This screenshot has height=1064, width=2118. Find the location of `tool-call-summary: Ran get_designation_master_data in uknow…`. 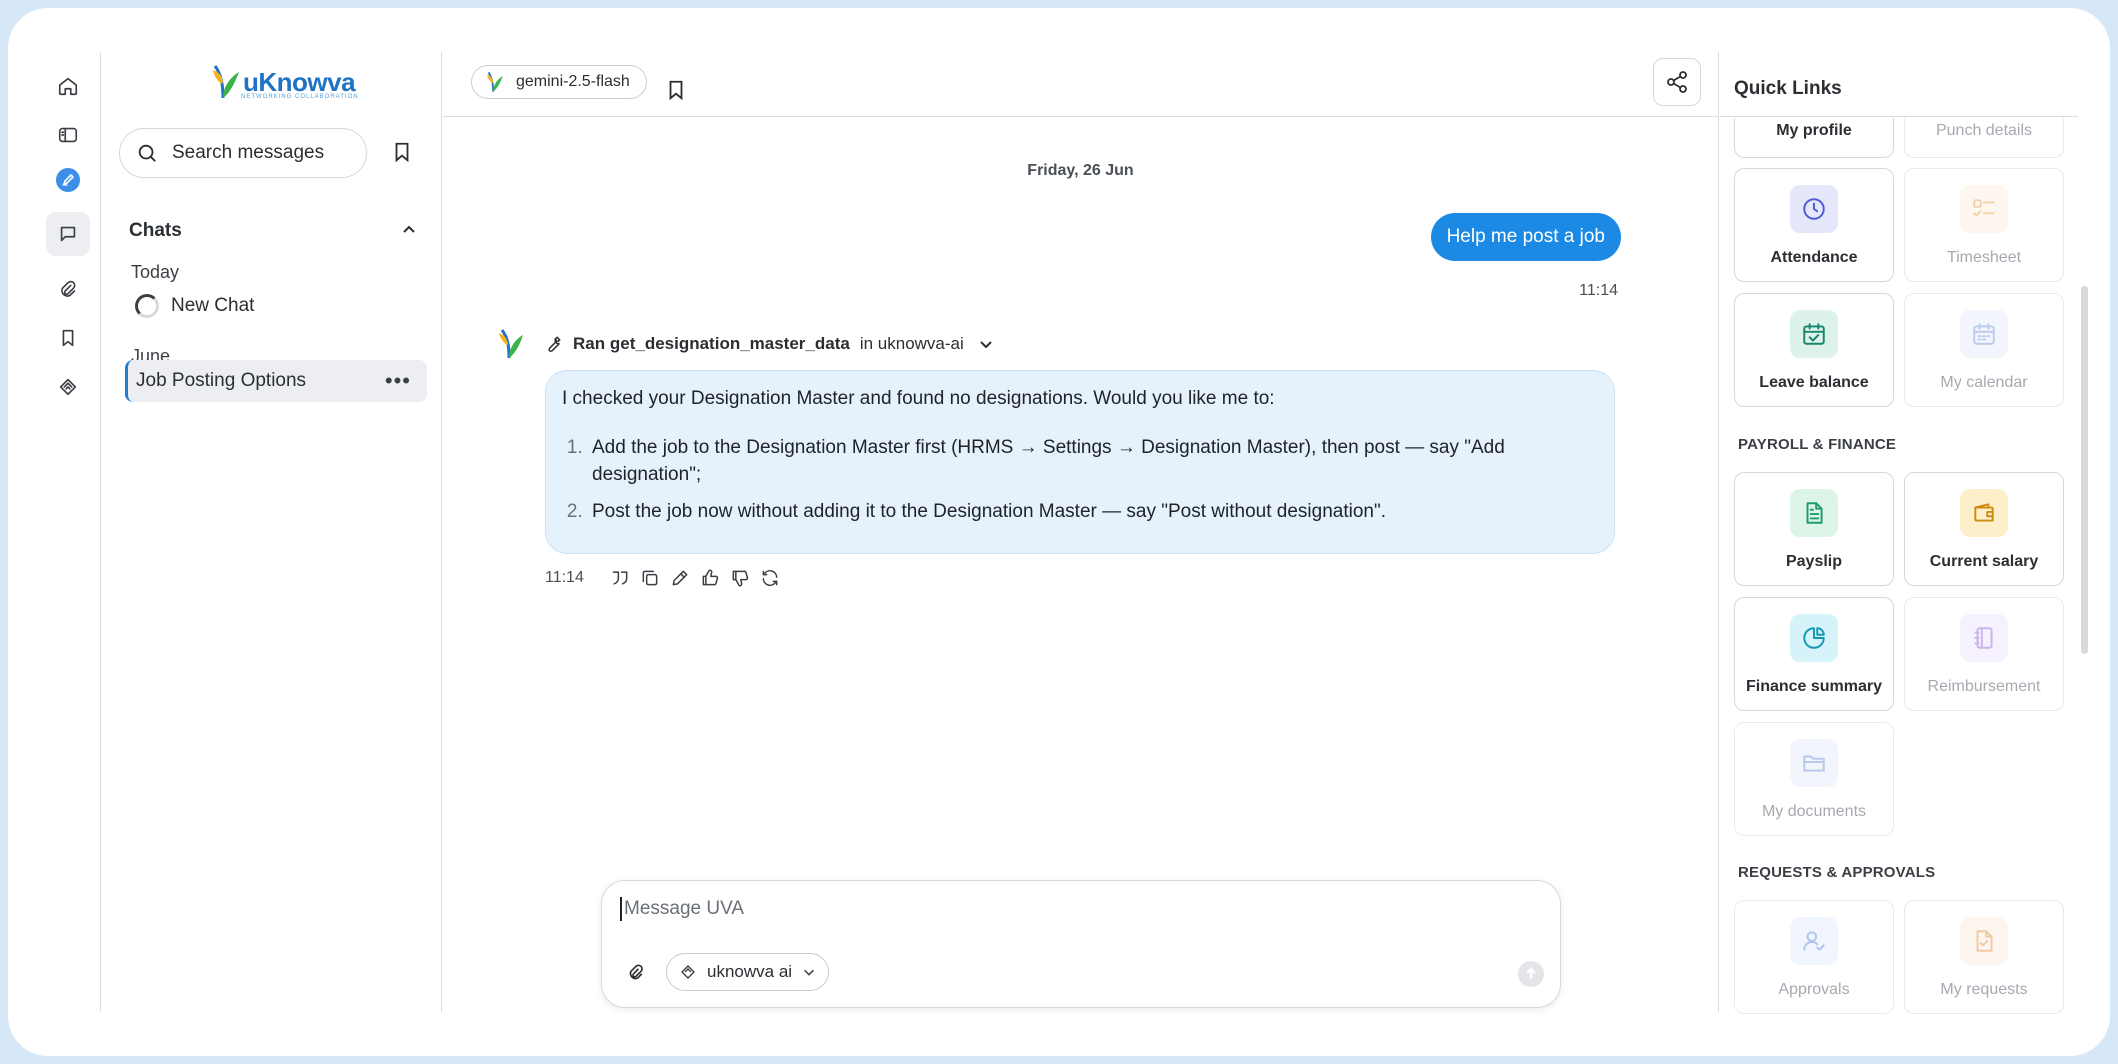

tool-call-summary: Ran get_designation_master_data in uknow… is located at coordinates (768, 344).